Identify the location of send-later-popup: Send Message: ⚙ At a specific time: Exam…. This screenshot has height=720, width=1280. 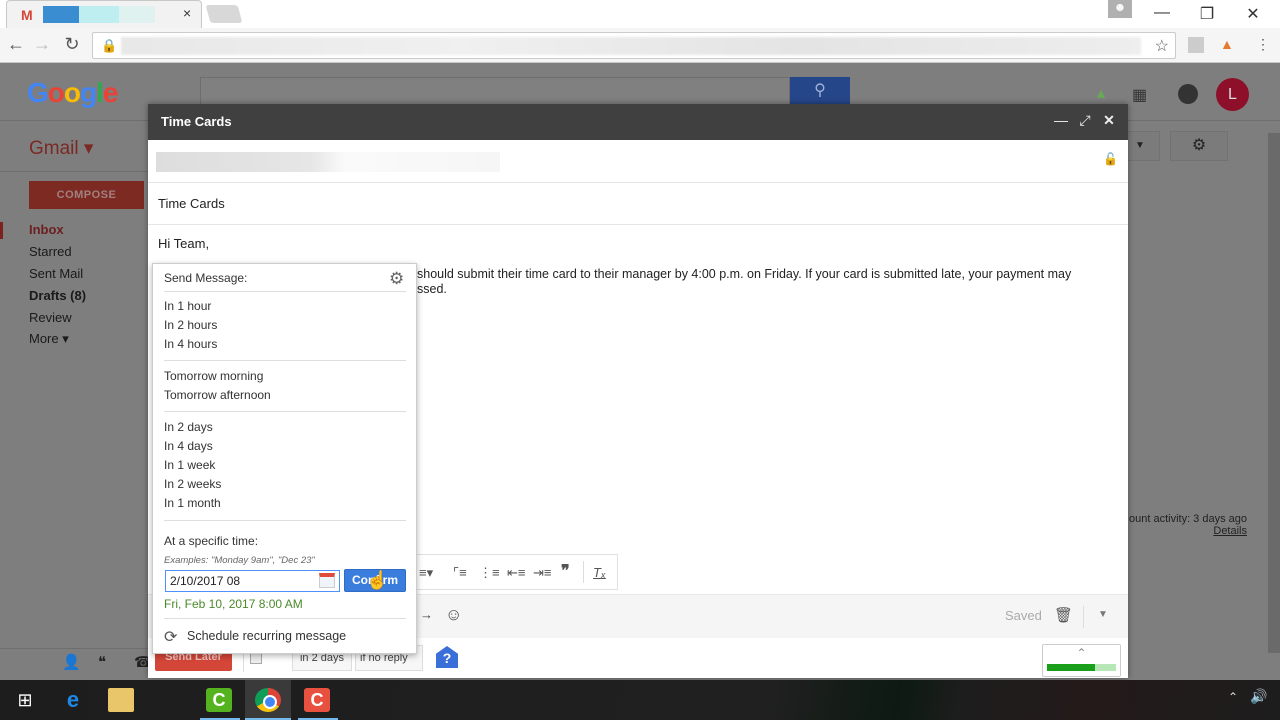
(284, 458).